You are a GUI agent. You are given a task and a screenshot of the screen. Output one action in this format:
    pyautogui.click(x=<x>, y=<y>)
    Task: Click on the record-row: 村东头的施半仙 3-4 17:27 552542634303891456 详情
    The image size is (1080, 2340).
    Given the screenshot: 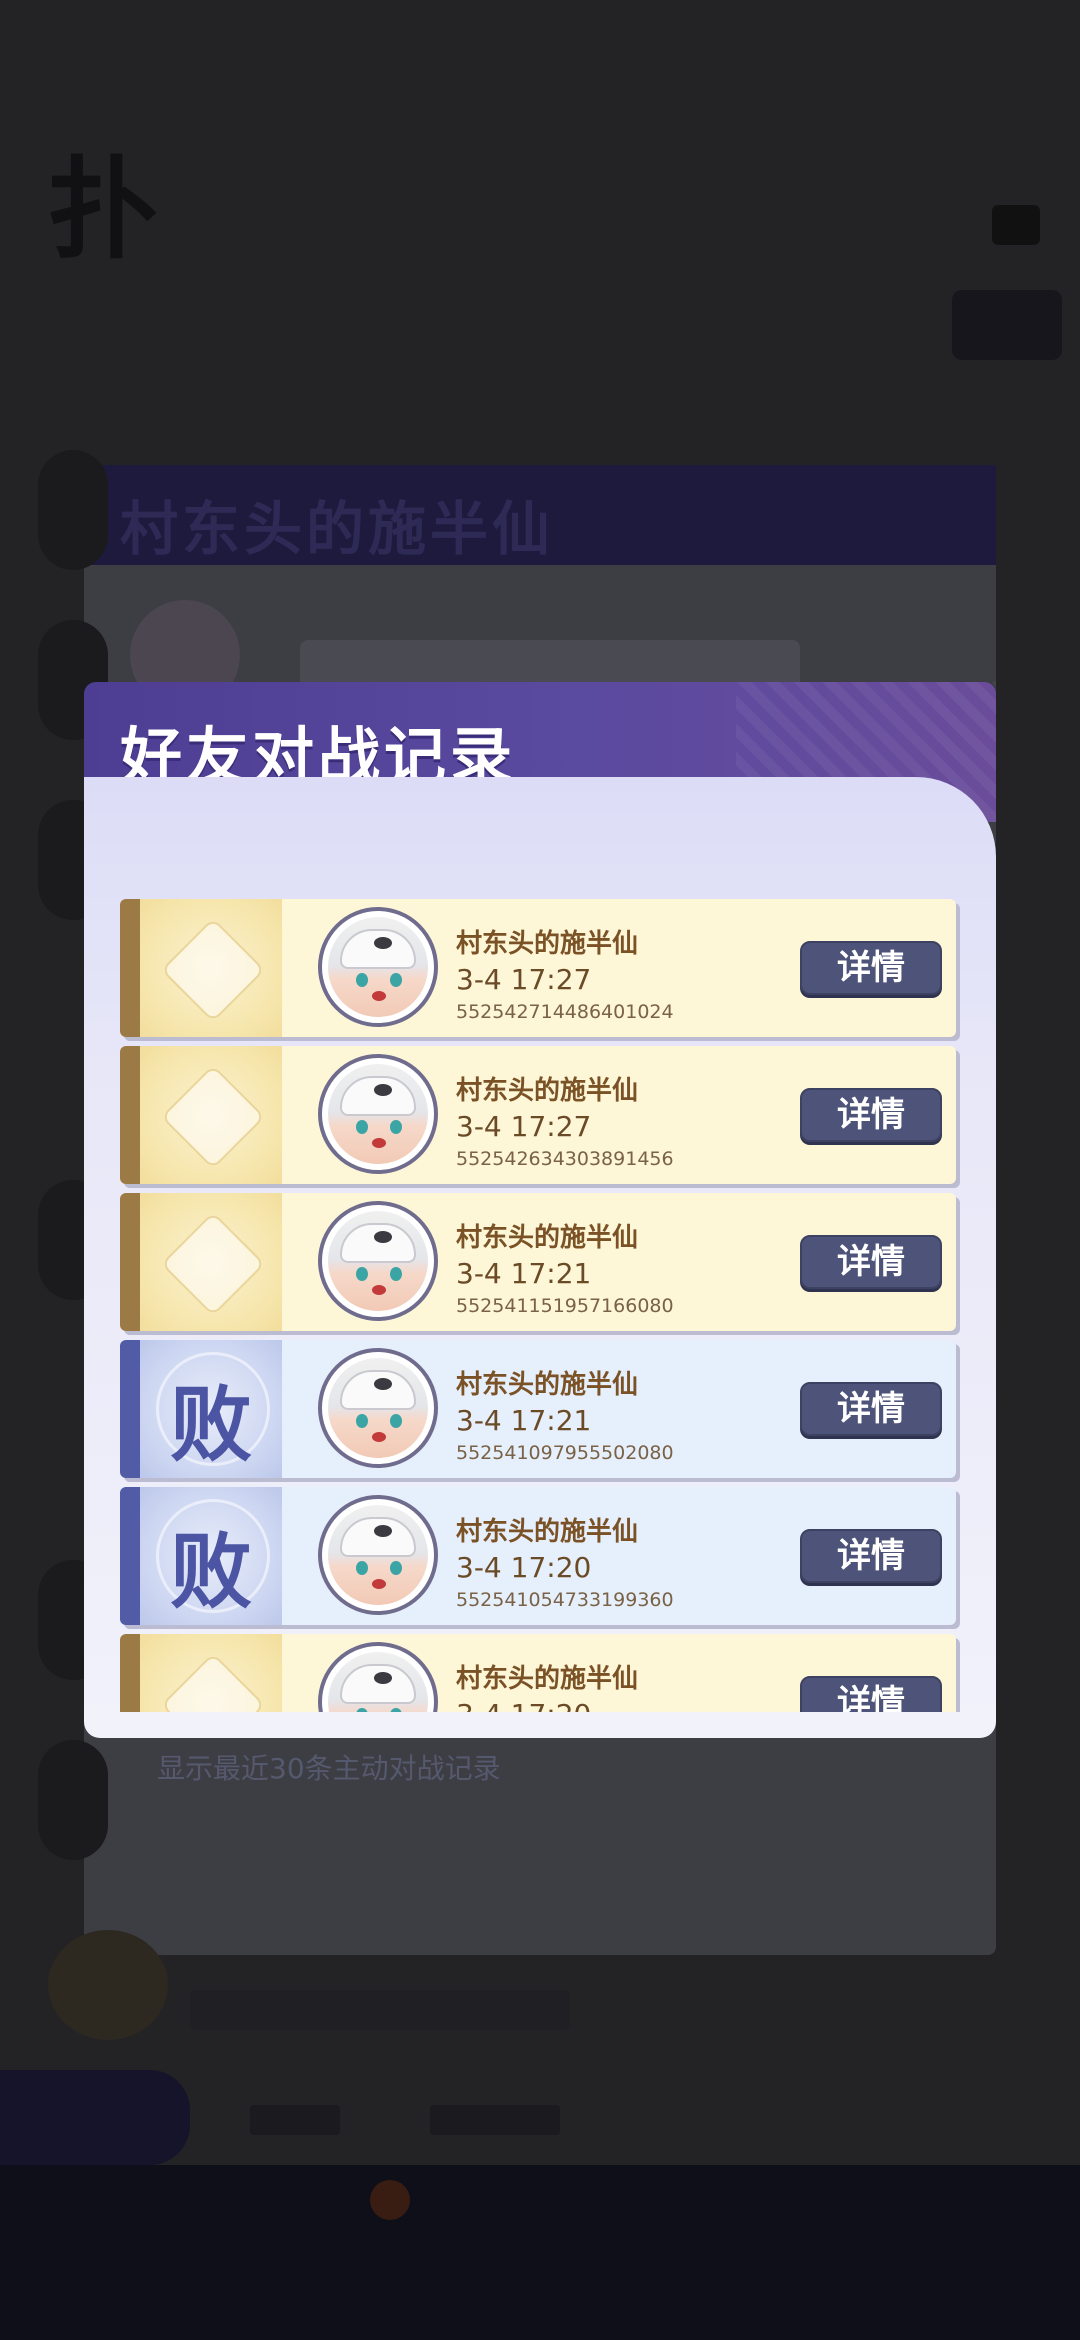 What is the action you would take?
    pyautogui.click(x=538, y=1115)
    